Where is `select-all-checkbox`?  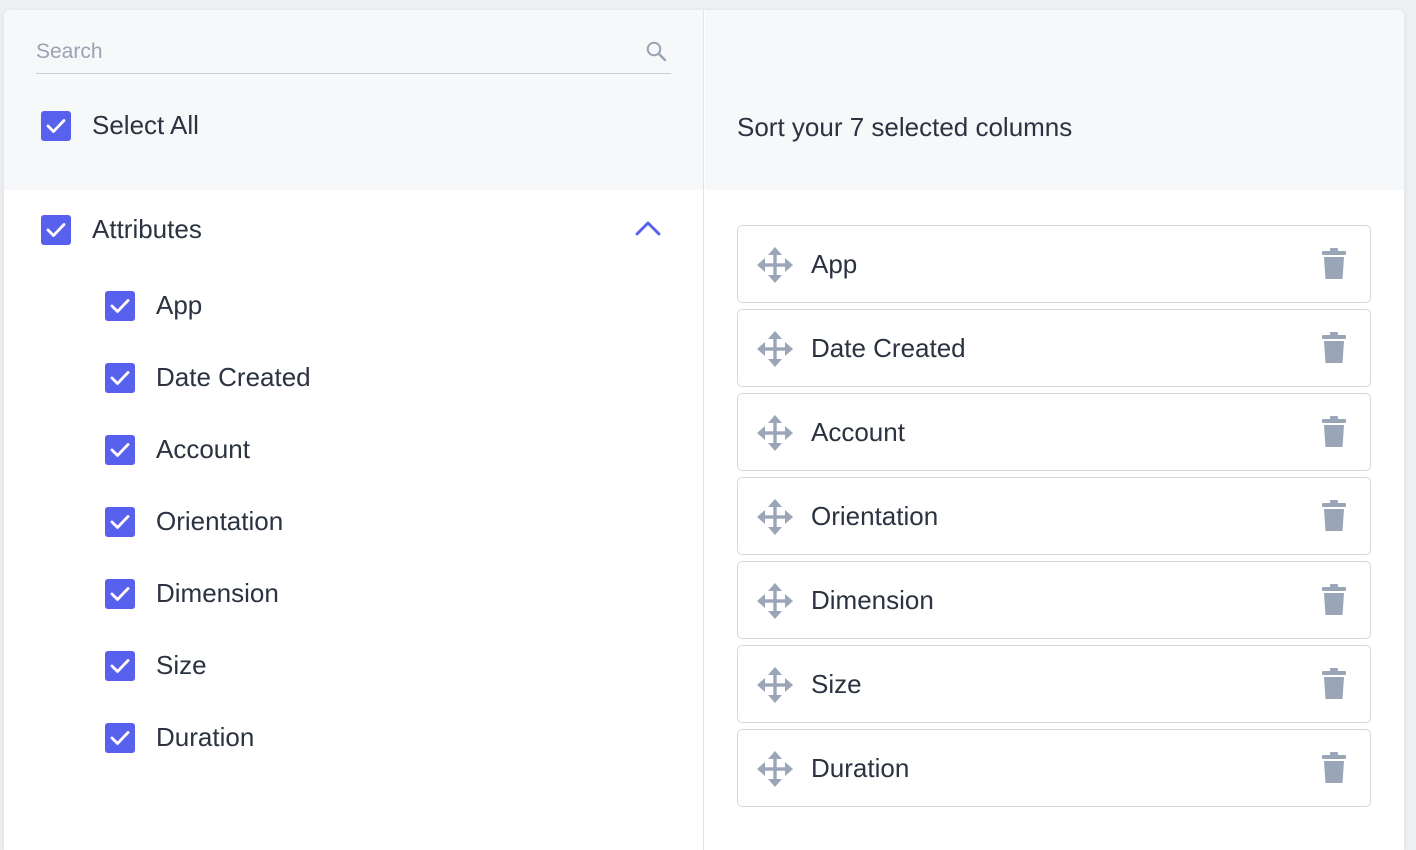
select-all-checkbox is located at coordinates (56, 126).